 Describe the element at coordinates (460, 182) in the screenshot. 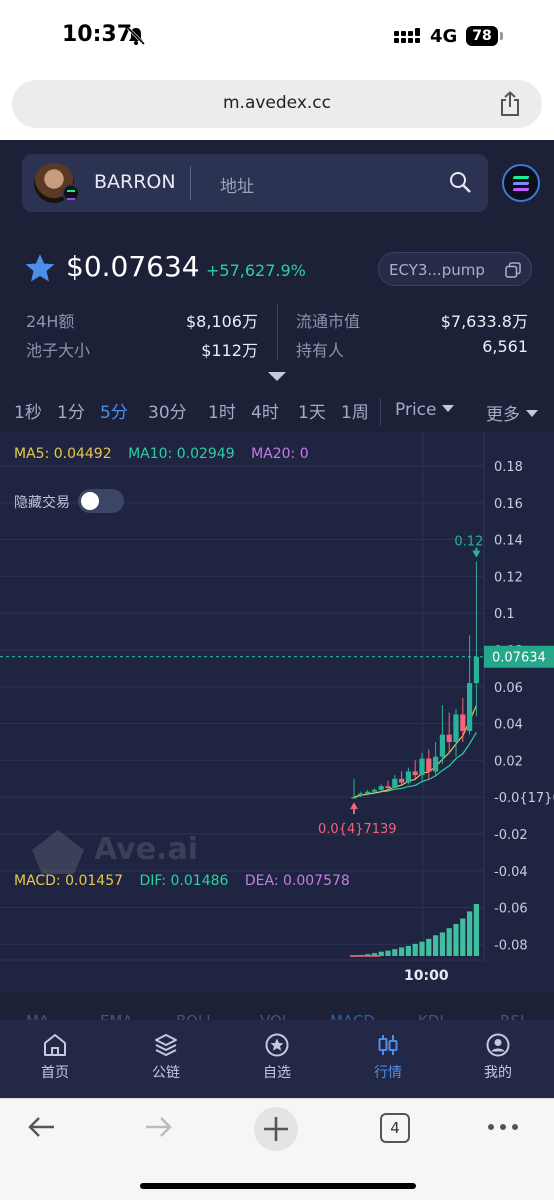

I see `search-icon` at that location.